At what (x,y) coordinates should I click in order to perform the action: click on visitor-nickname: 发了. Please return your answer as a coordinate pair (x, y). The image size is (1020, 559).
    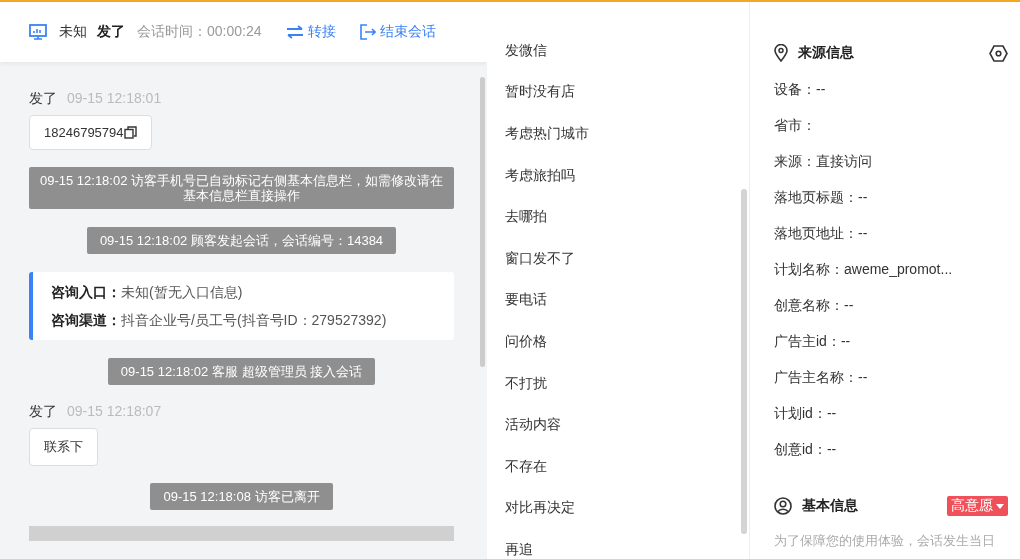
    Looking at the image, I should click on (111, 32).